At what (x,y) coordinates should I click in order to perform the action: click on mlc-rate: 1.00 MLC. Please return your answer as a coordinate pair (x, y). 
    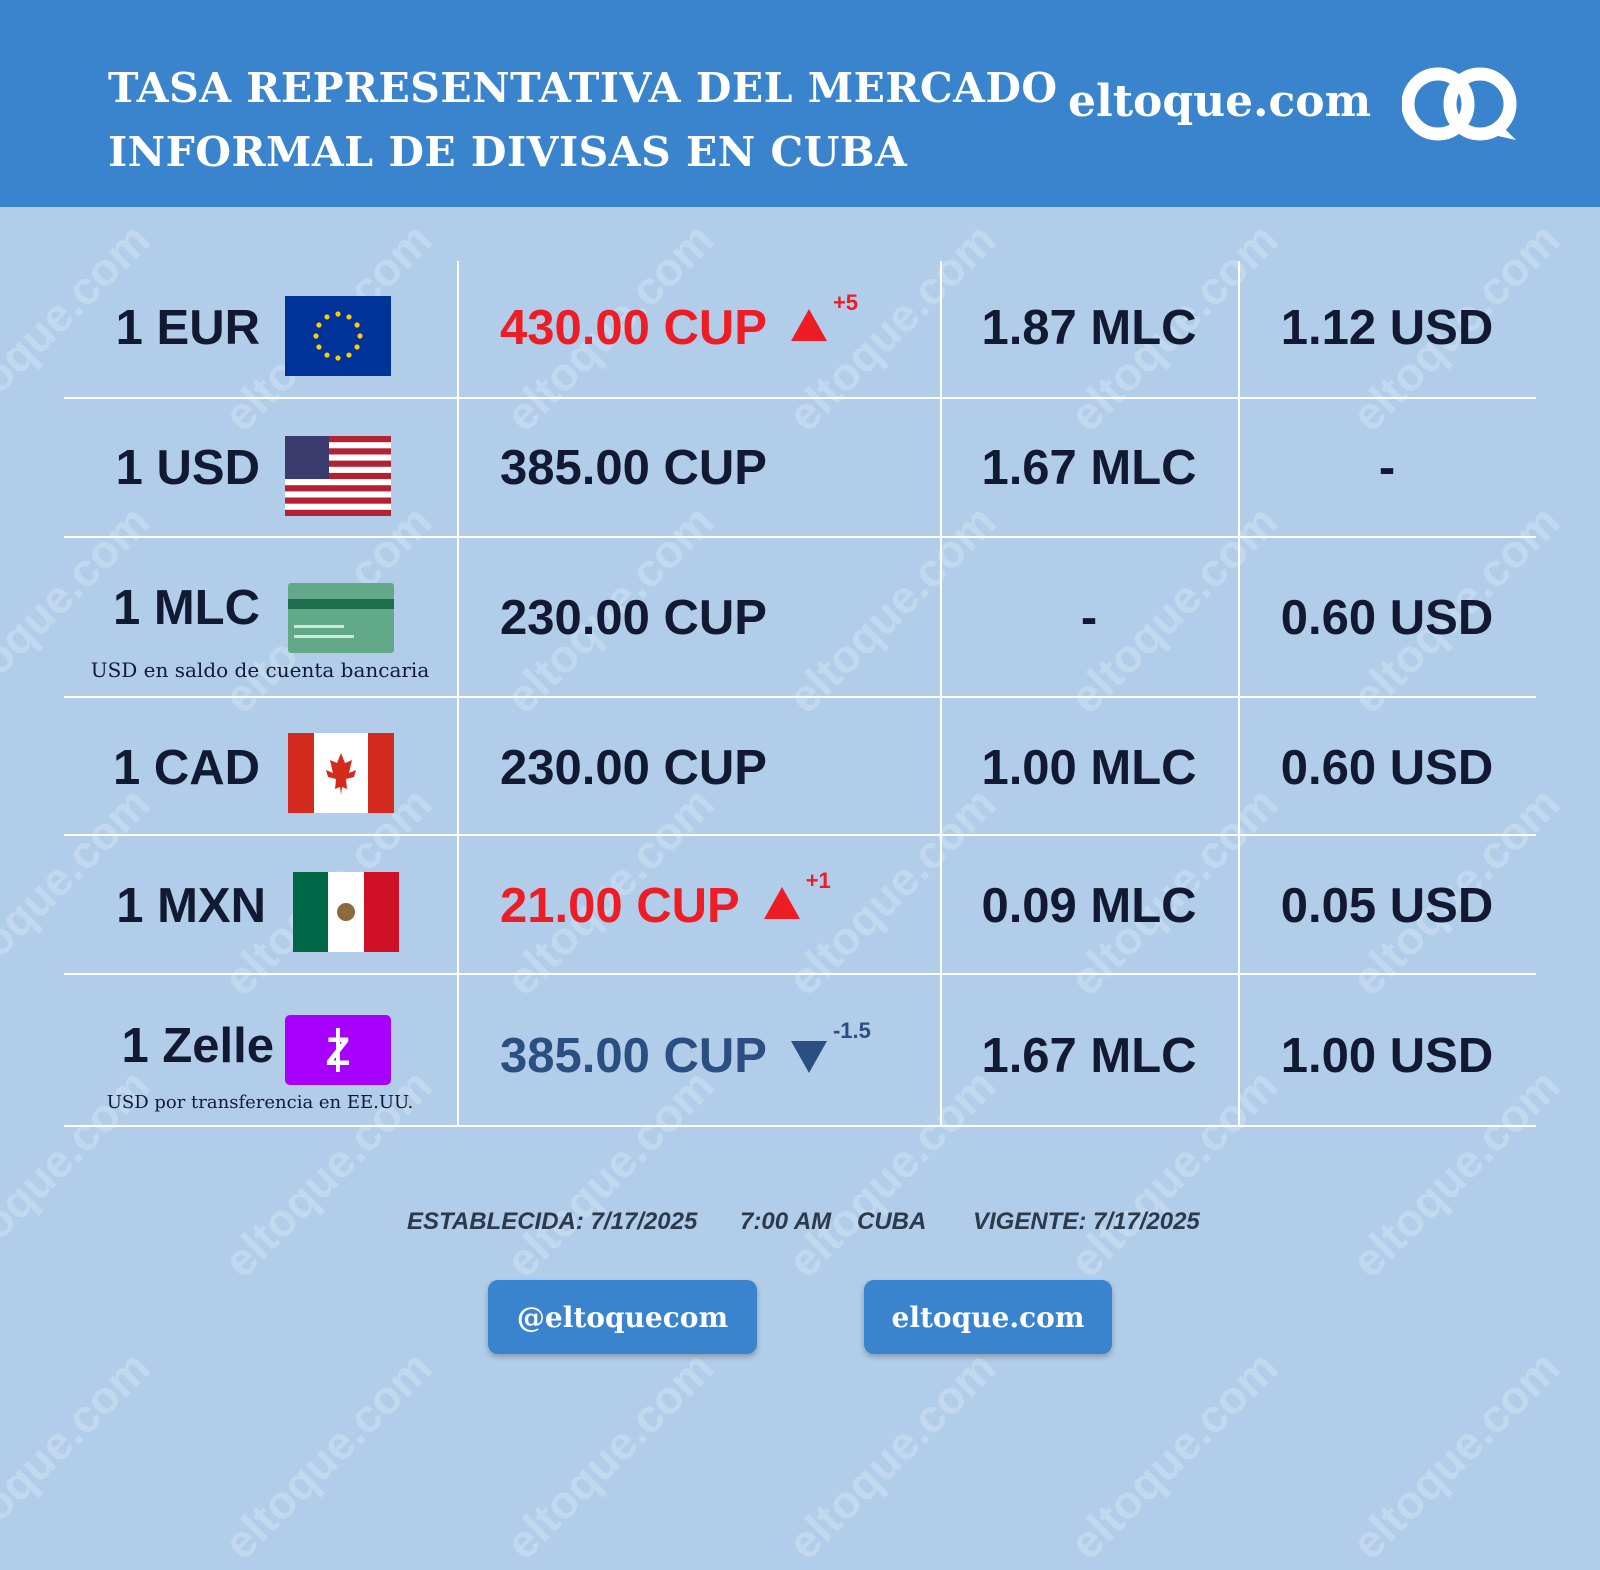
    Looking at the image, I should click on (1089, 768).